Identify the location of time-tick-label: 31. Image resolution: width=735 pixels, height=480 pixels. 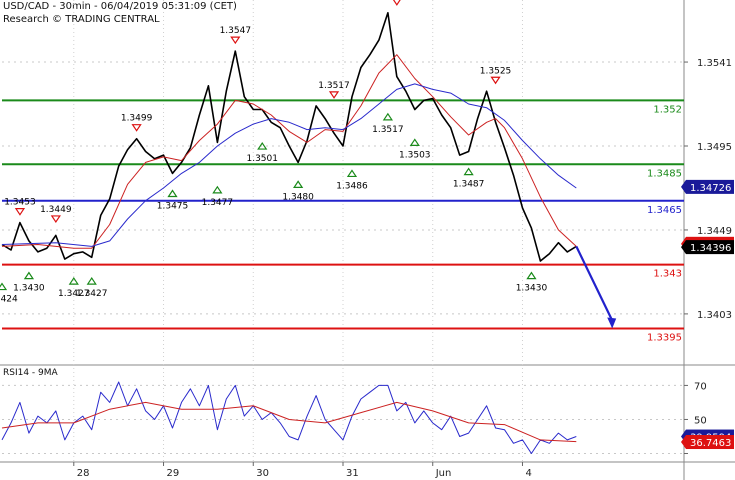
(352, 473).